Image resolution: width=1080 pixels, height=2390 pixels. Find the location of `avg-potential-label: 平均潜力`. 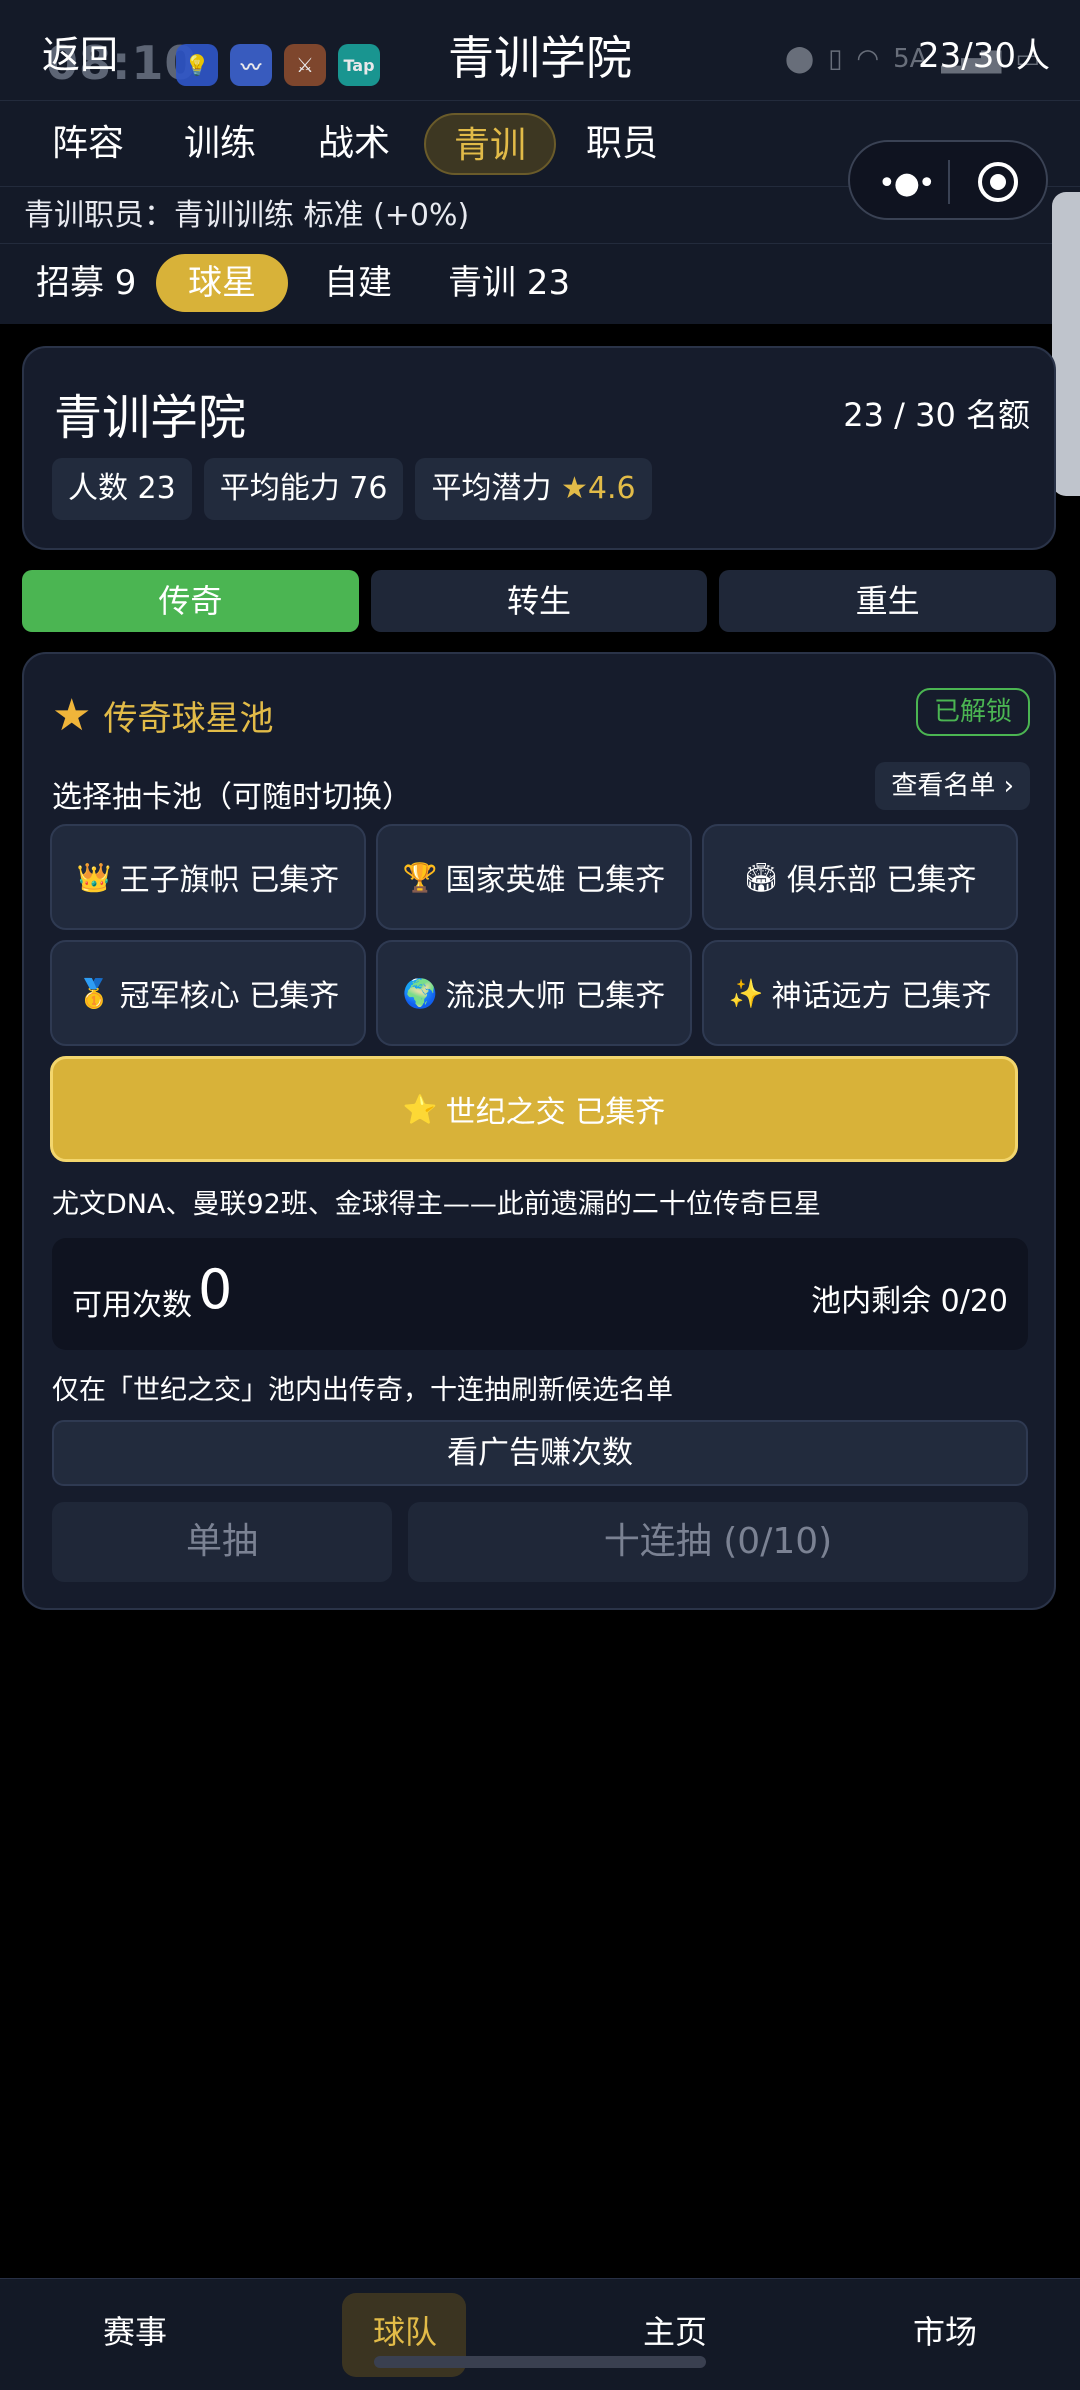

avg-potential-label: 平均潜力 is located at coordinates (491, 488).